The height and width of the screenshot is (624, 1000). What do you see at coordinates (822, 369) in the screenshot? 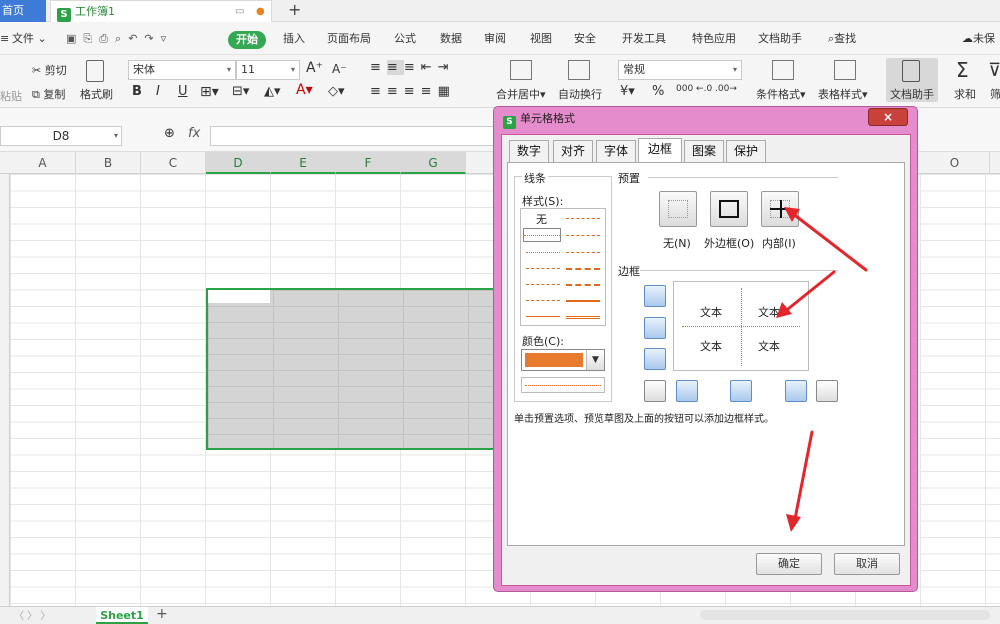
I see `annotation-arrows` at bounding box center [822, 369].